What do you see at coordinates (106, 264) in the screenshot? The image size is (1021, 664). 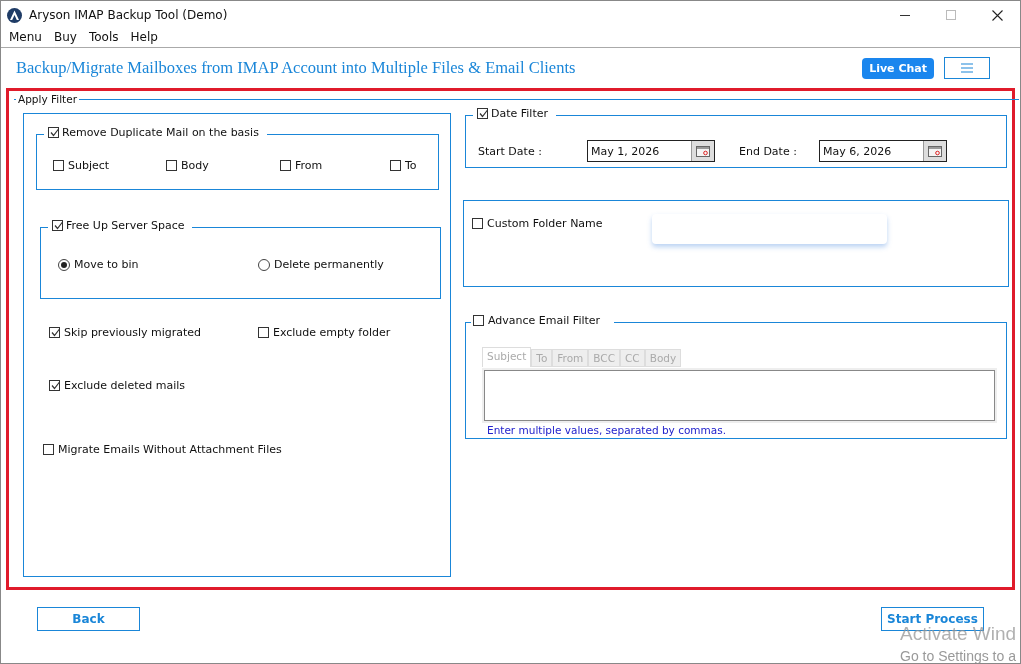 I see `radio-label: Move to bin` at bounding box center [106, 264].